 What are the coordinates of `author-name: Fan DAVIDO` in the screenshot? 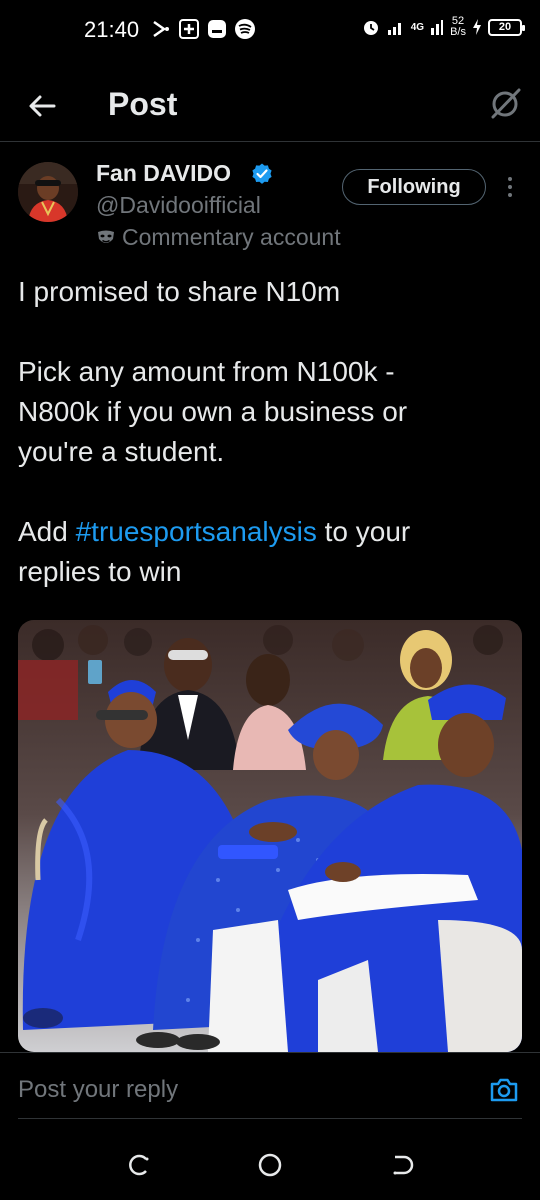 It's located at (163, 173).